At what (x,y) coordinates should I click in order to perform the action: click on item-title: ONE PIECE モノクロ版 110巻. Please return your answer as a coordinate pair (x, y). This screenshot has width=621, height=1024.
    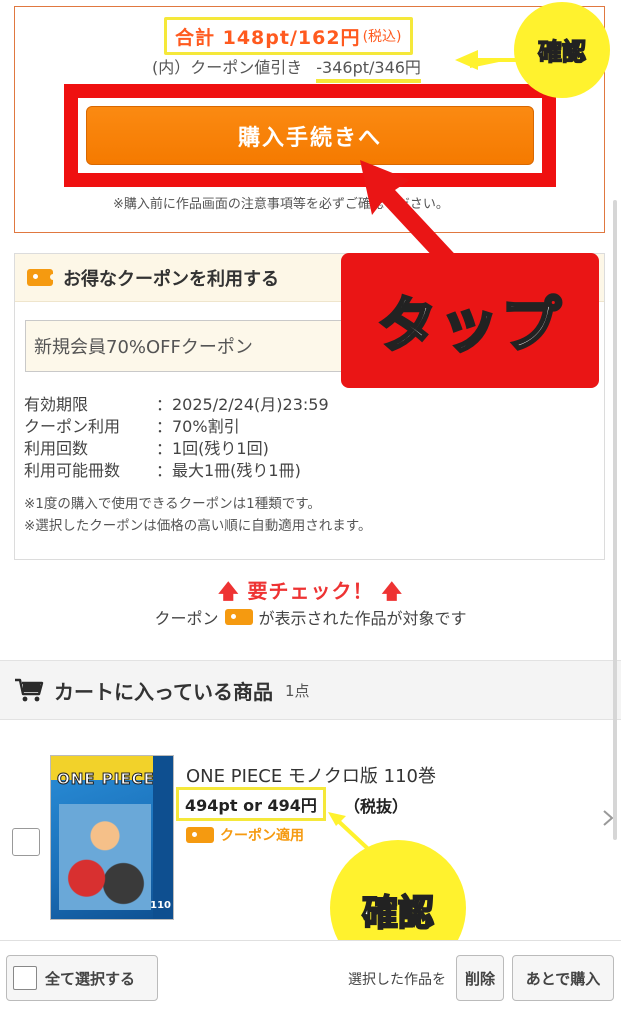
    Looking at the image, I should click on (311, 775).